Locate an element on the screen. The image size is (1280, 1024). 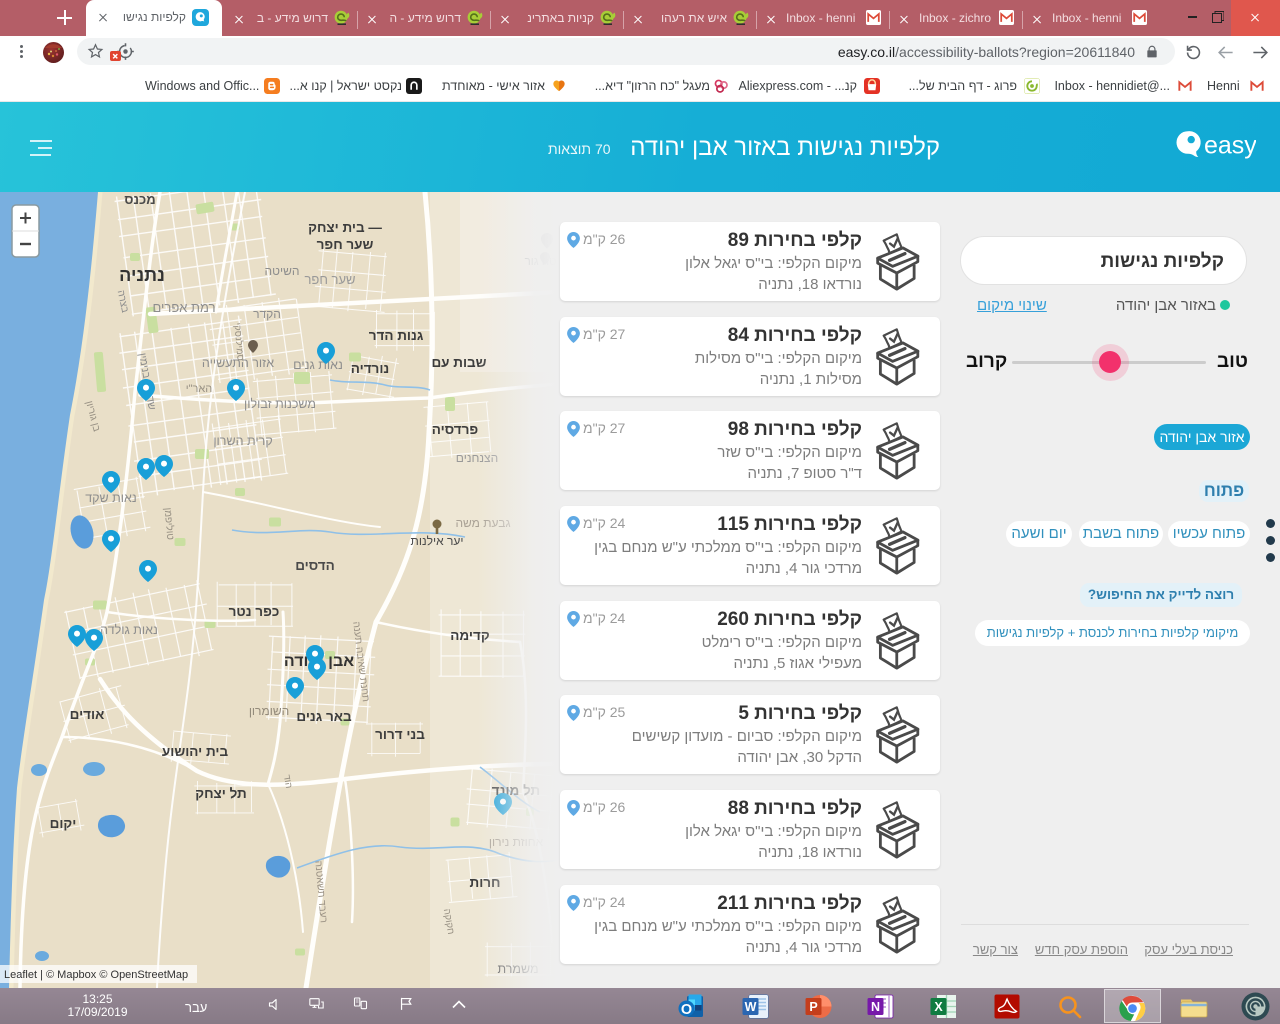
svg-text: גנות הדר is located at coordinates (396, 335).